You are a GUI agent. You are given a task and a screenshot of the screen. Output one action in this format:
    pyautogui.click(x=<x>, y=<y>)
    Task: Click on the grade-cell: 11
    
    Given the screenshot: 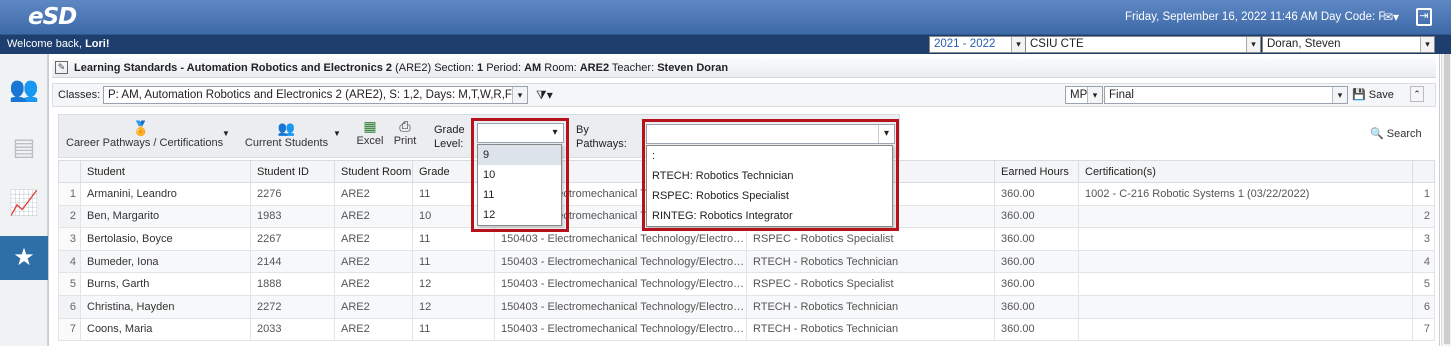 What is the action you would take?
    pyautogui.click(x=453, y=239)
    